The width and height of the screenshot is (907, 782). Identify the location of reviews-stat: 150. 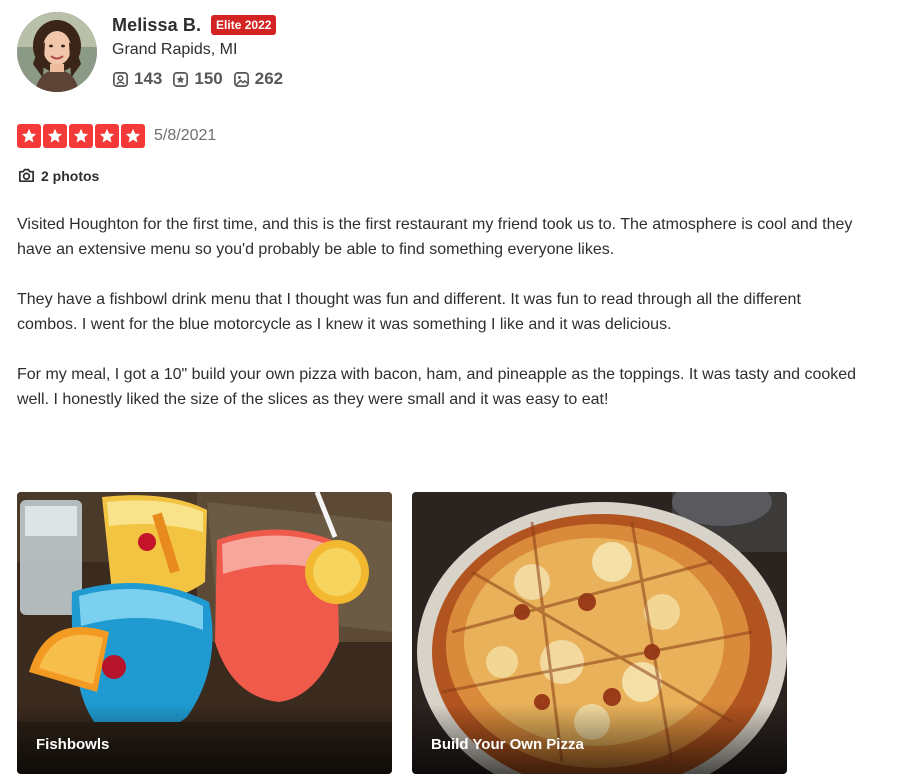
(197, 79).